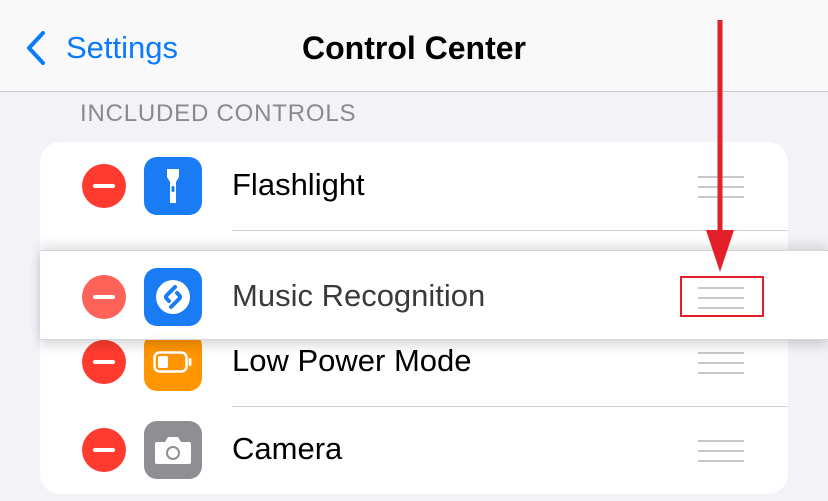 The height and width of the screenshot is (501, 828). I want to click on control-label: Low Power Mode, so click(352, 360).